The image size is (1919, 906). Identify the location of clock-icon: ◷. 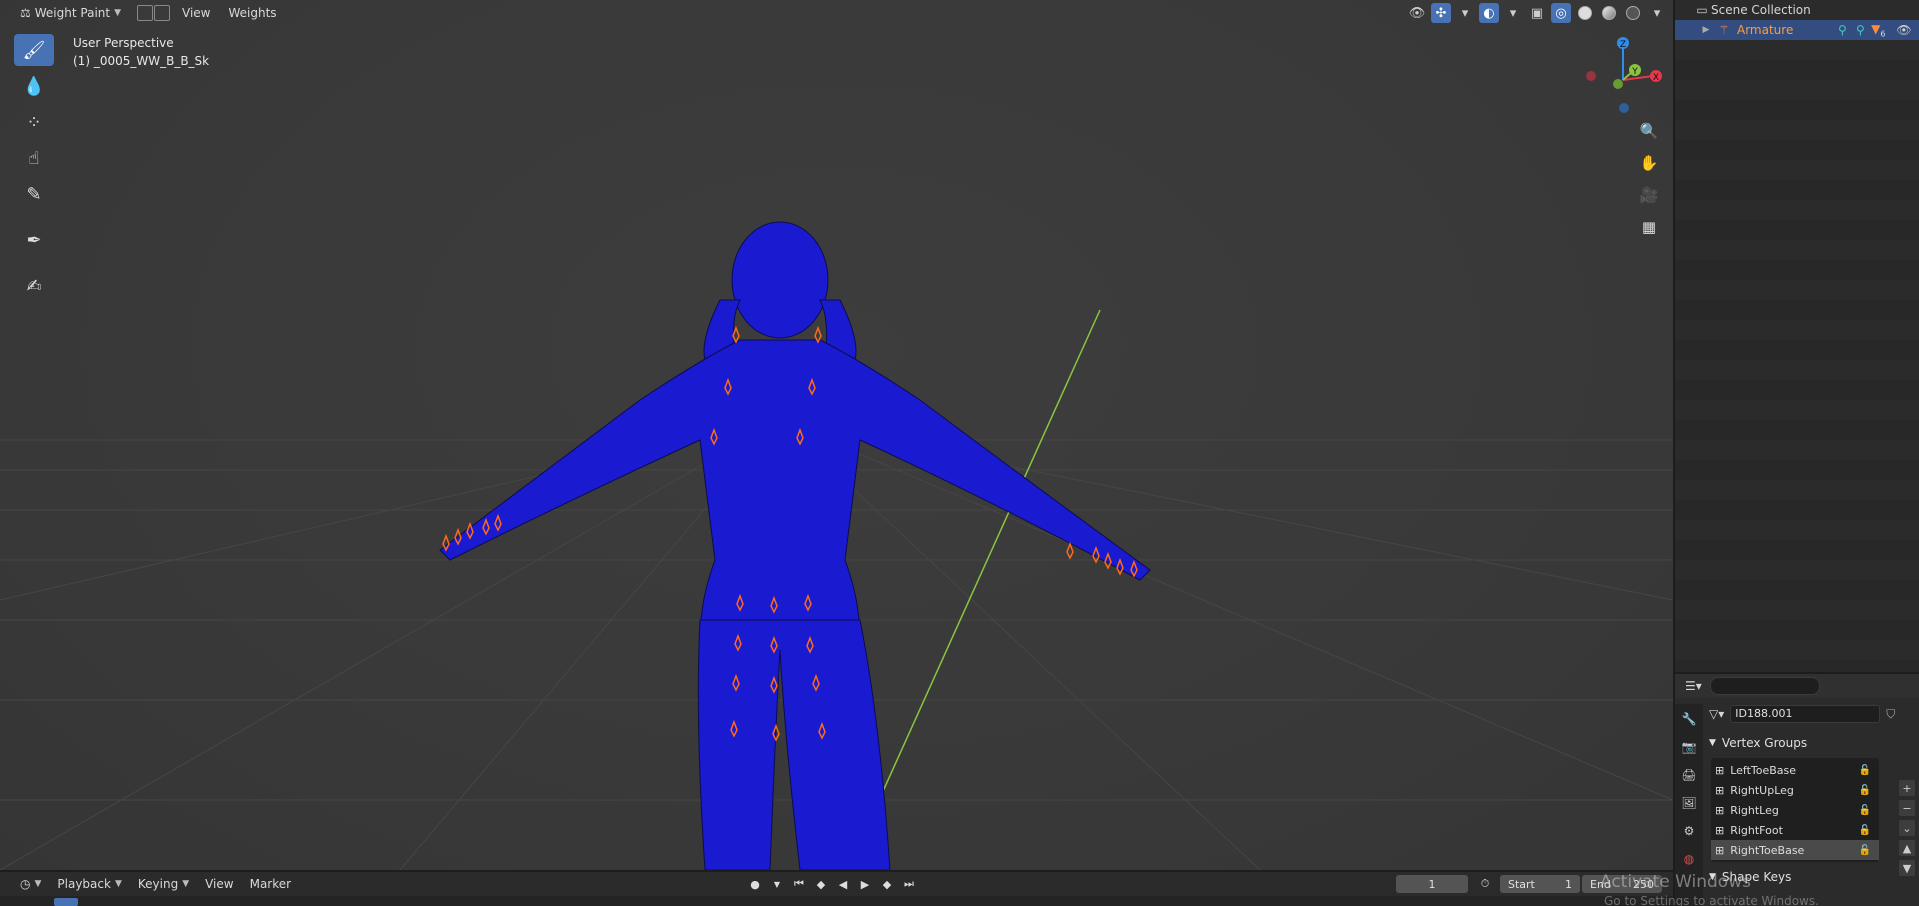
(25, 884).